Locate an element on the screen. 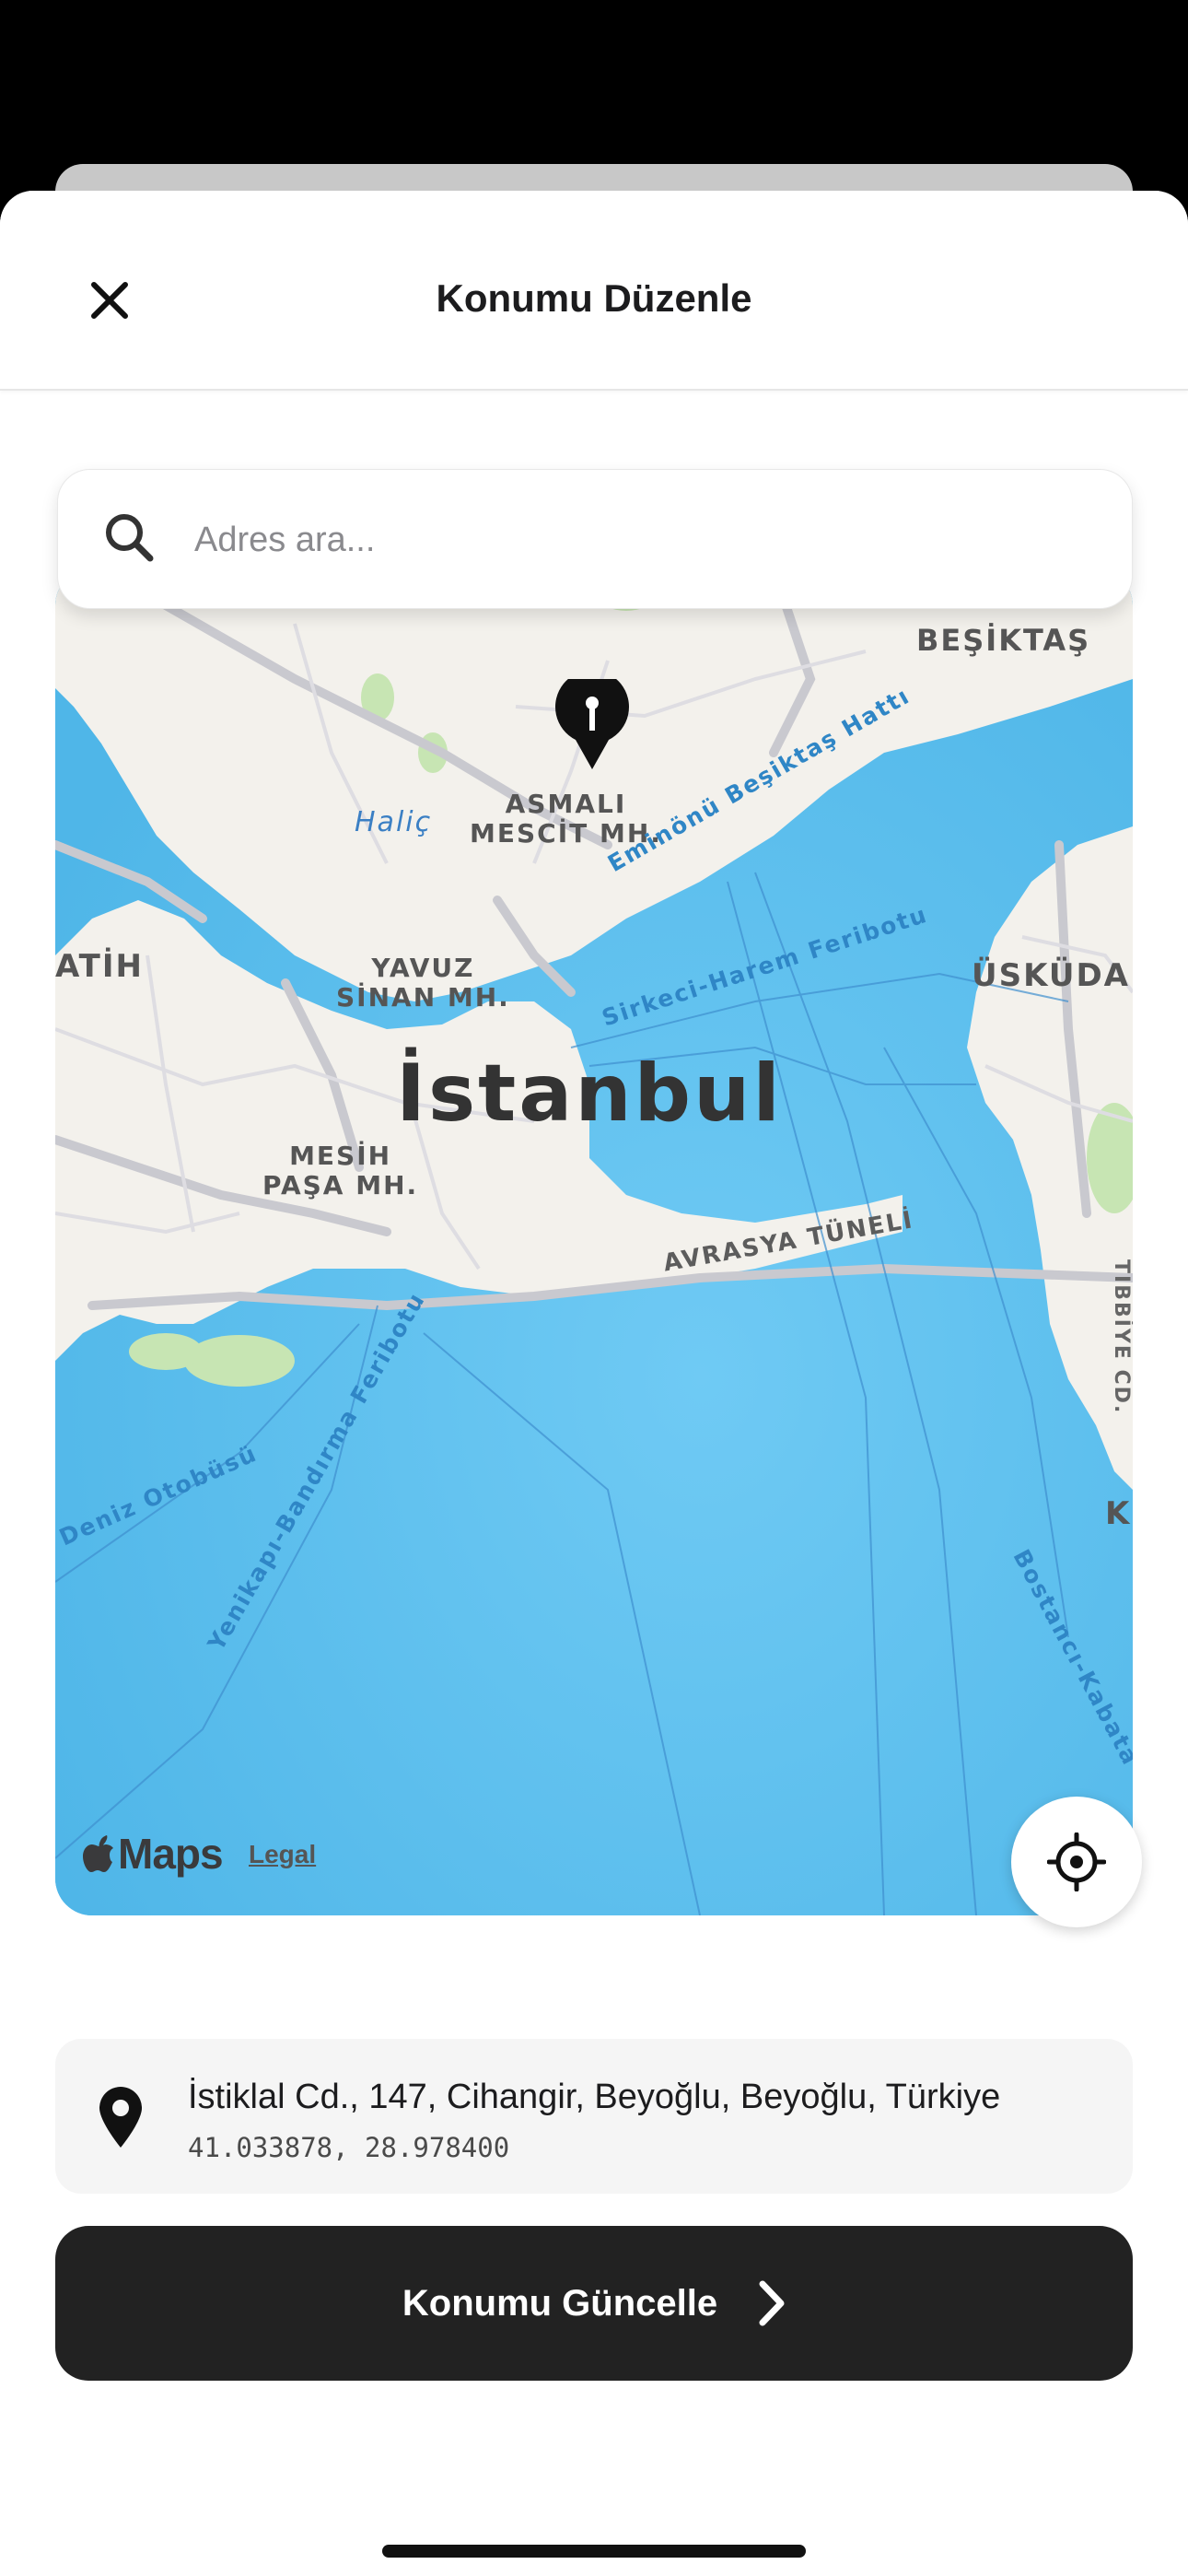 Image resolution: width=1188 pixels, height=2576 pixels. map-label-besiktas: BEŞİKTAŞ is located at coordinates (1004, 640).